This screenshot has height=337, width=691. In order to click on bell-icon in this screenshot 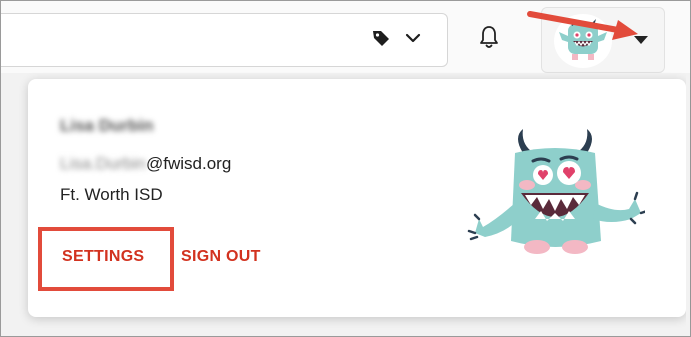, I will do `click(489, 39)`.